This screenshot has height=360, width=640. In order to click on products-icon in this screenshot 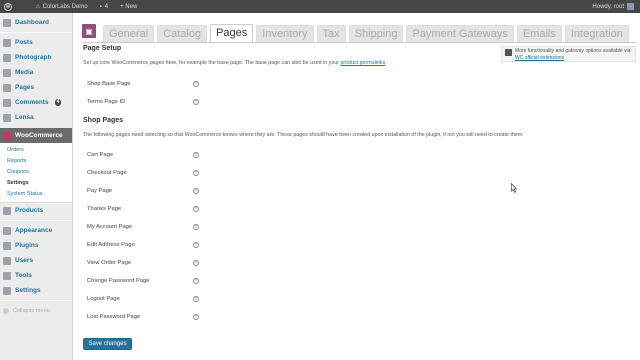, I will do `click(7, 210)`.